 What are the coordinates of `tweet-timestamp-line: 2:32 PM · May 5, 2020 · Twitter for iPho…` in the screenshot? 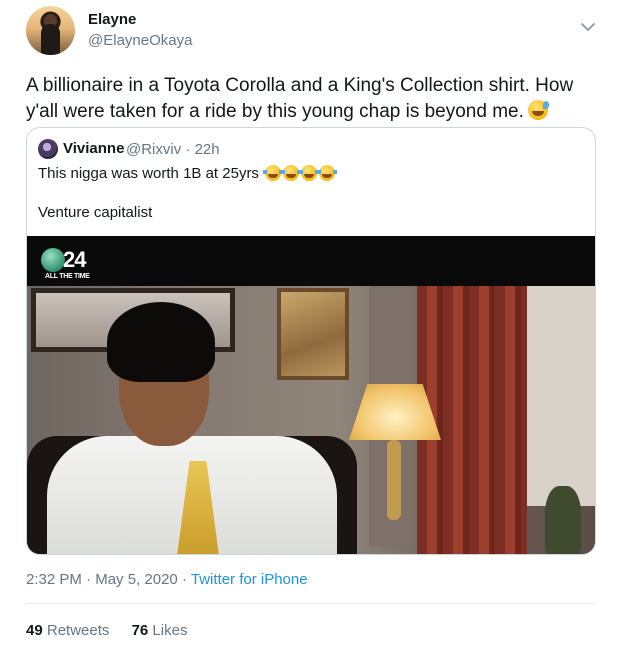 It's located at (167, 579).